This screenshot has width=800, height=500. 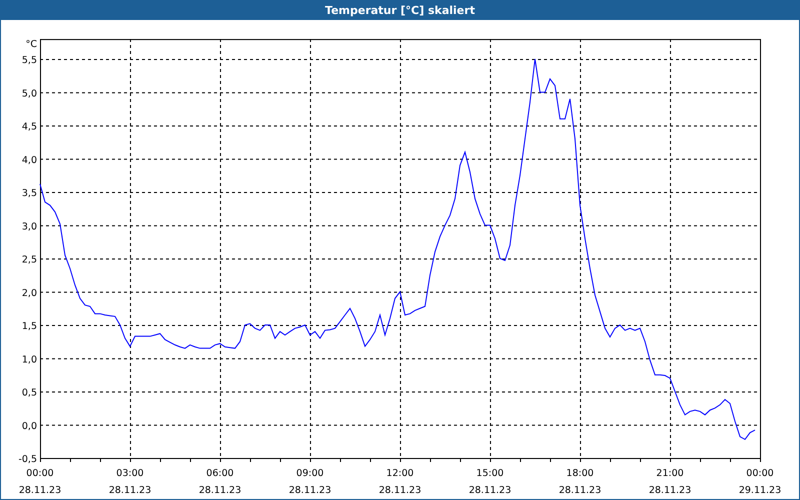 What do you see at coordinates (400, 482) in the screenshot?
I see `x-tick-label: 12:00 28.11.23` at bounding box center [400, 482].